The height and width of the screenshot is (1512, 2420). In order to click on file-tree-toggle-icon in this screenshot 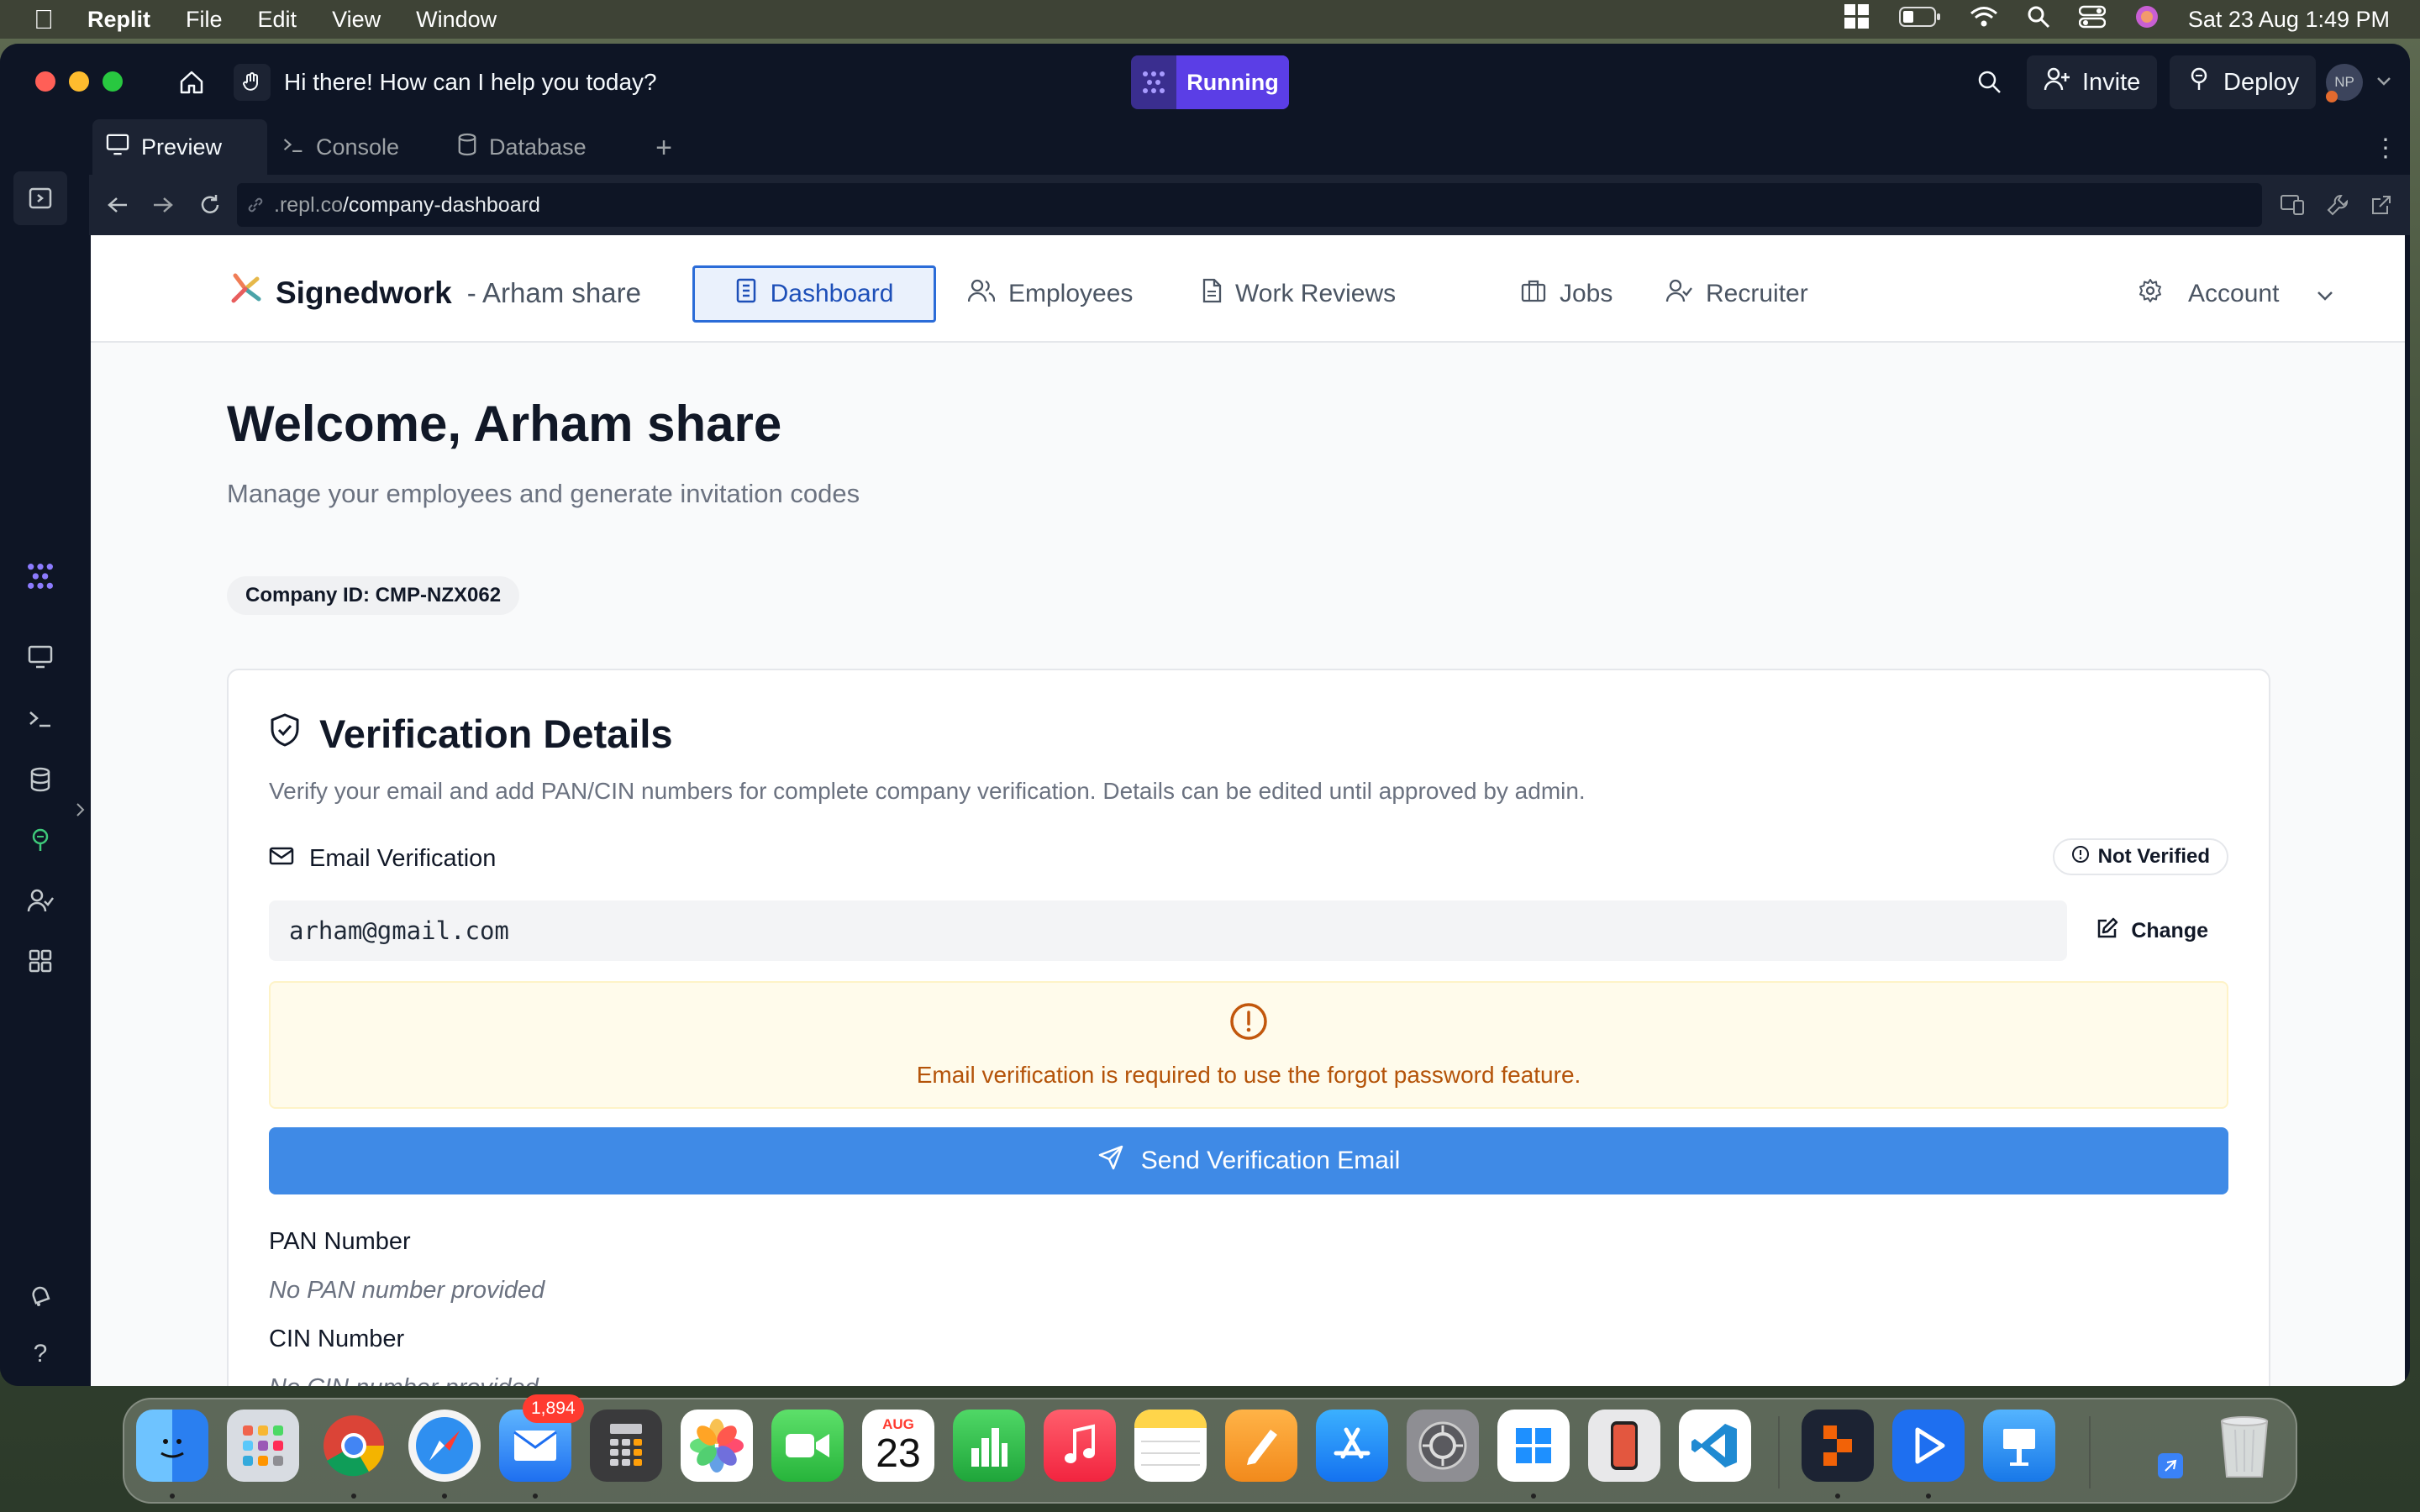, I will do `click(40, 198)`.